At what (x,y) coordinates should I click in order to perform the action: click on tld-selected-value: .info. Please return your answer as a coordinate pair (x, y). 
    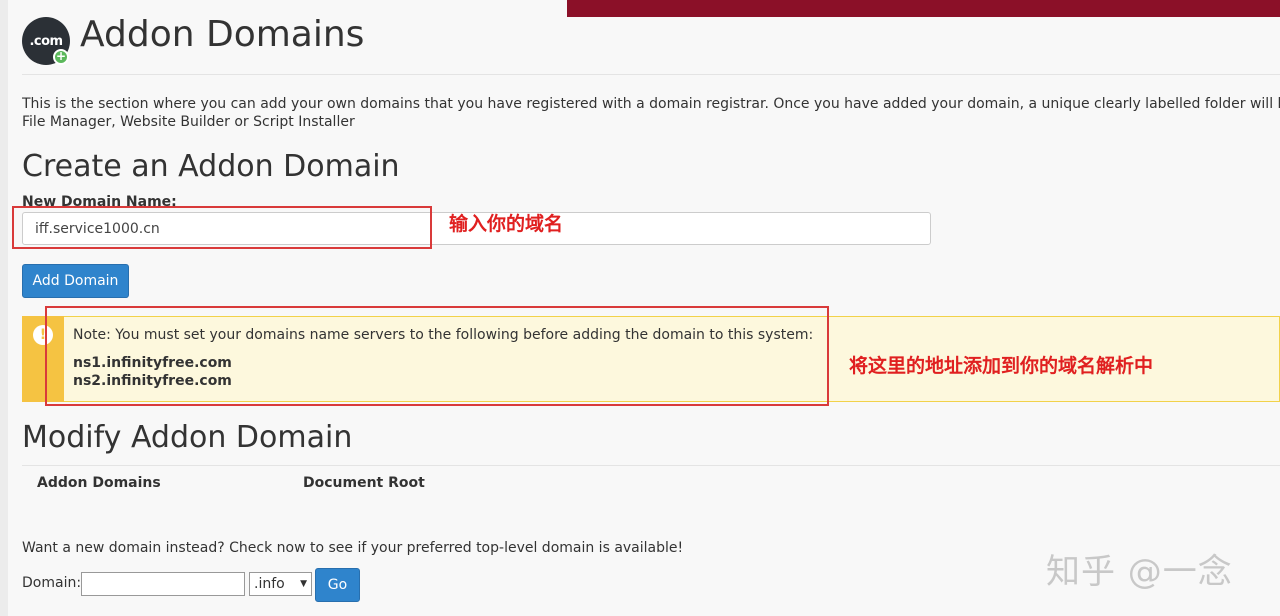
    Looking at the image, I should click on (269, 584).